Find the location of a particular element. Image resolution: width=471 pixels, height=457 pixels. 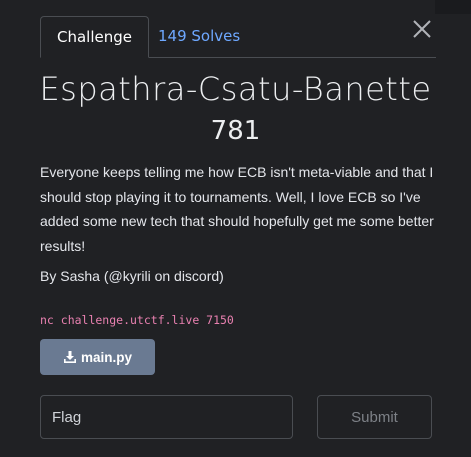

download-main-py-button: main.py is located at coordinates (97, 357).